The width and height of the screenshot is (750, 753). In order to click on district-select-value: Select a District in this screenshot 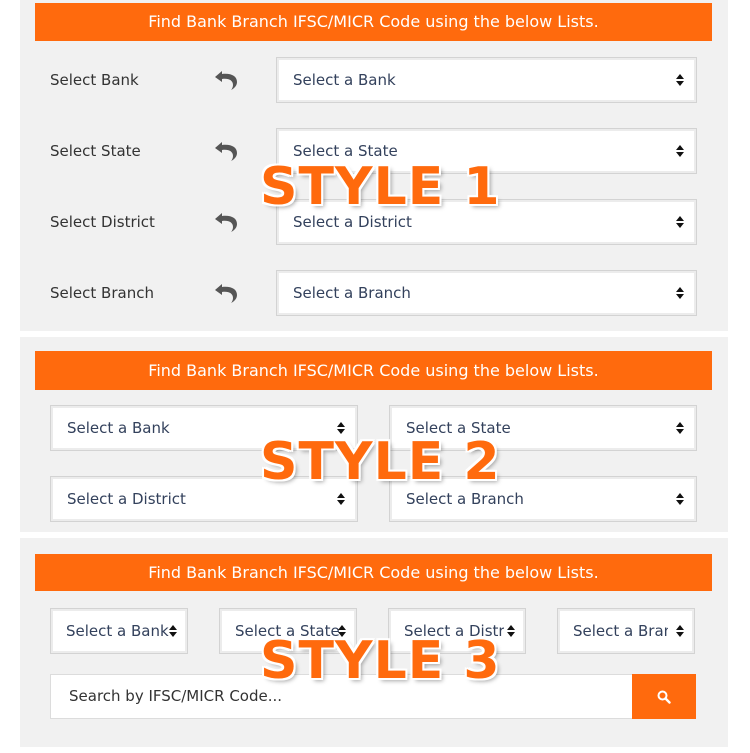, I will do `click(126, 499)`.